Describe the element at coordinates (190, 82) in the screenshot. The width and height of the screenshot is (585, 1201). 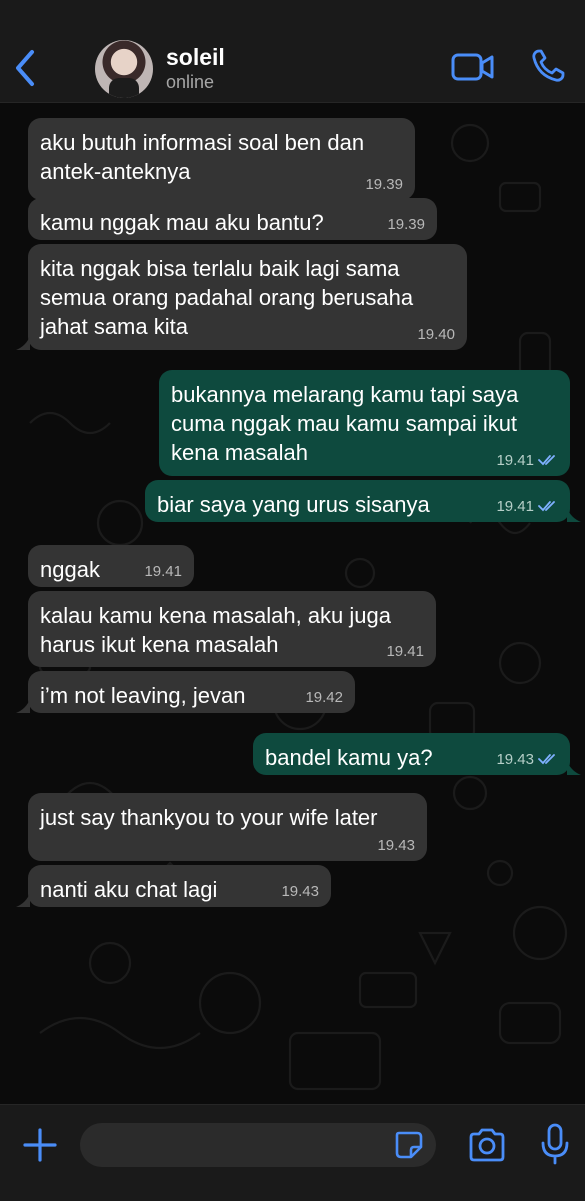
I see `contact-status: online` at that location.